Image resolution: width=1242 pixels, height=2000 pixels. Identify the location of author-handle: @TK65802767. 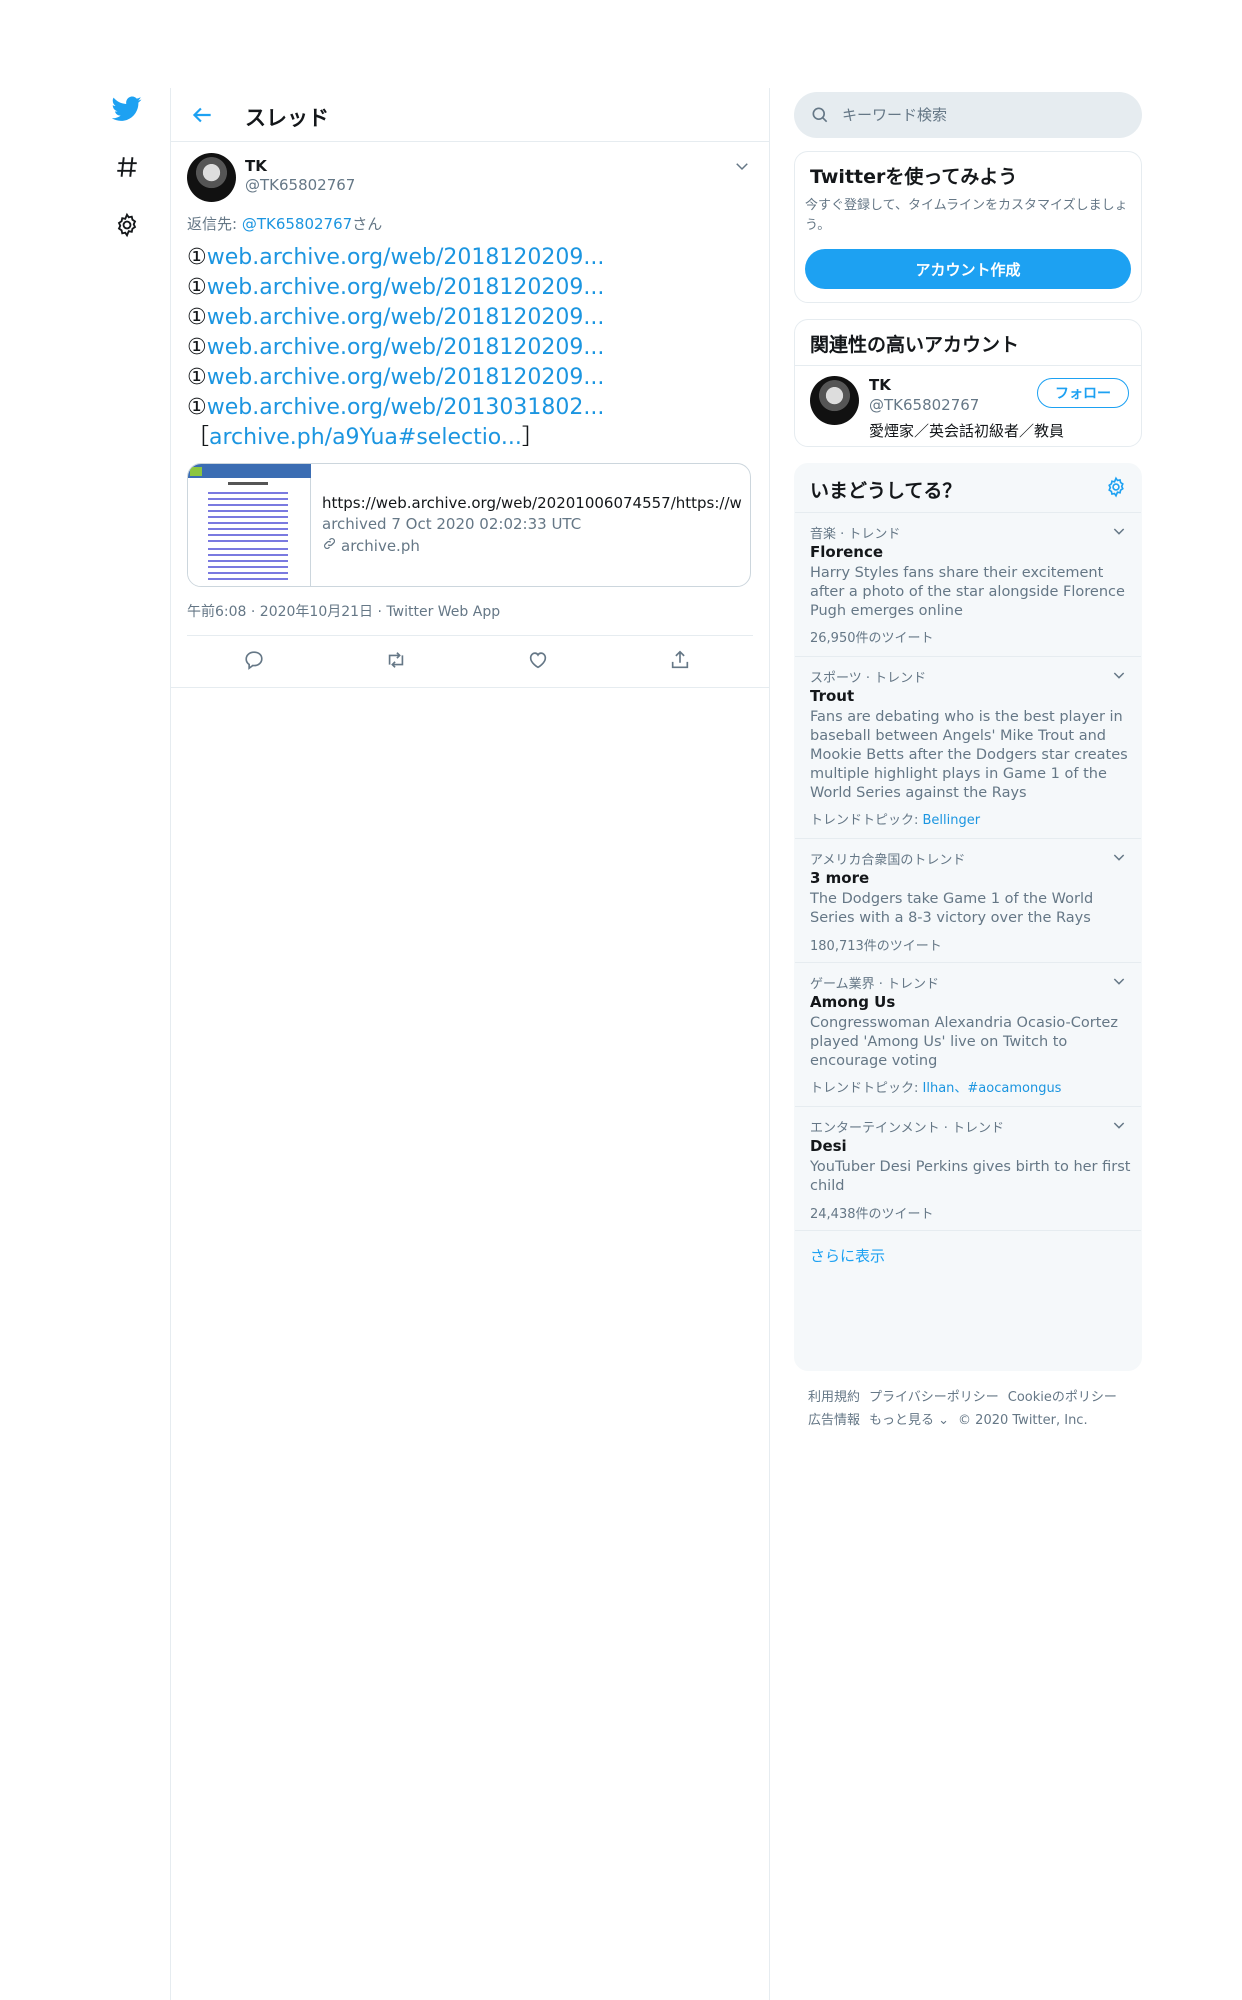
(300, 185).